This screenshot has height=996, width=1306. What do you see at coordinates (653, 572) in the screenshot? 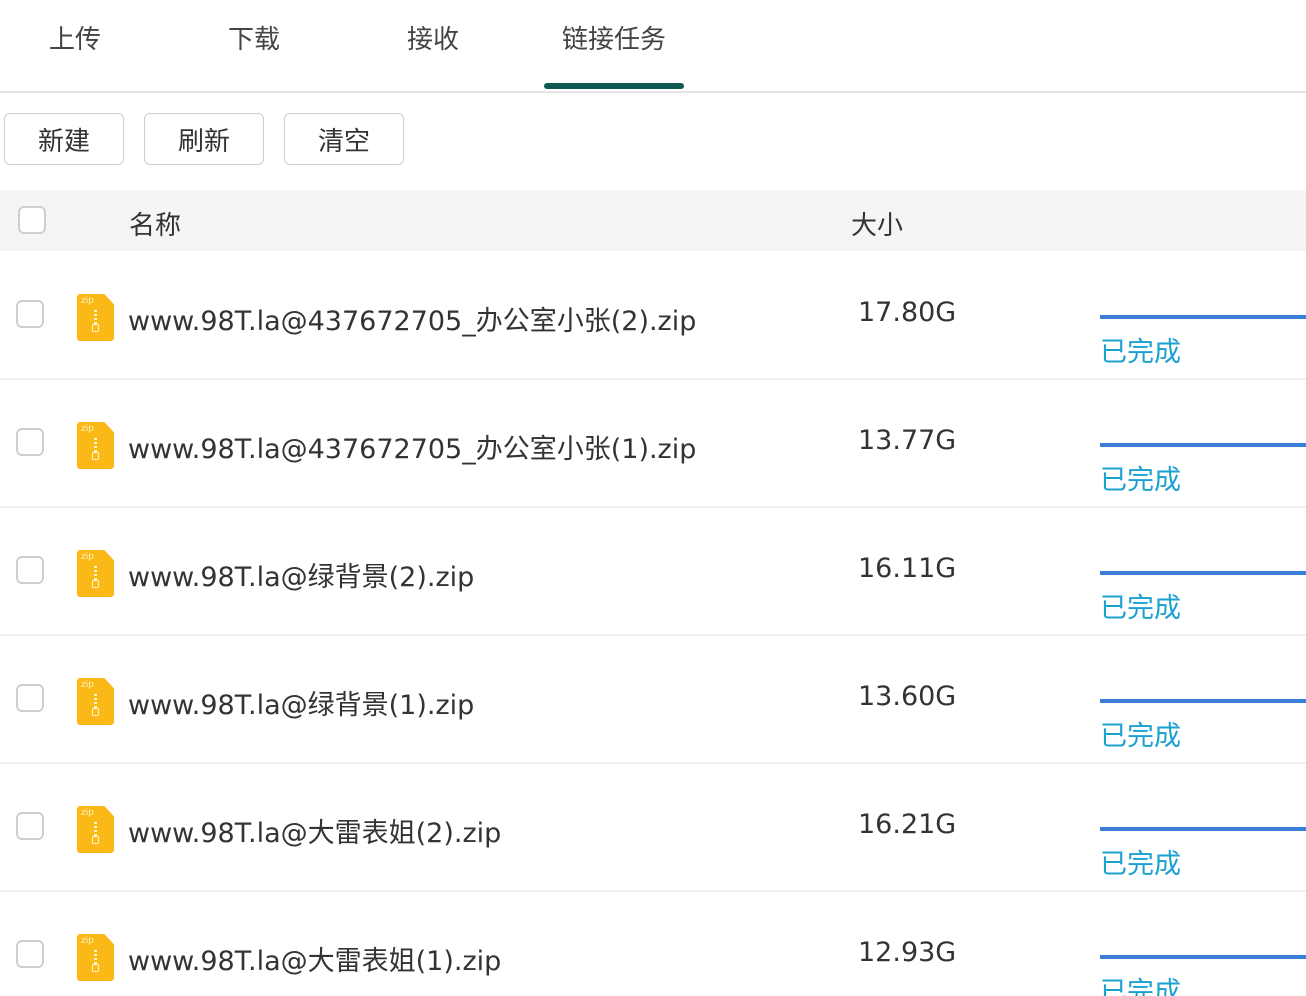
I see `table-row: zip www.98T.la@绿背景(2).zip 16.11G 已完成` at bounding box center [653, 572].